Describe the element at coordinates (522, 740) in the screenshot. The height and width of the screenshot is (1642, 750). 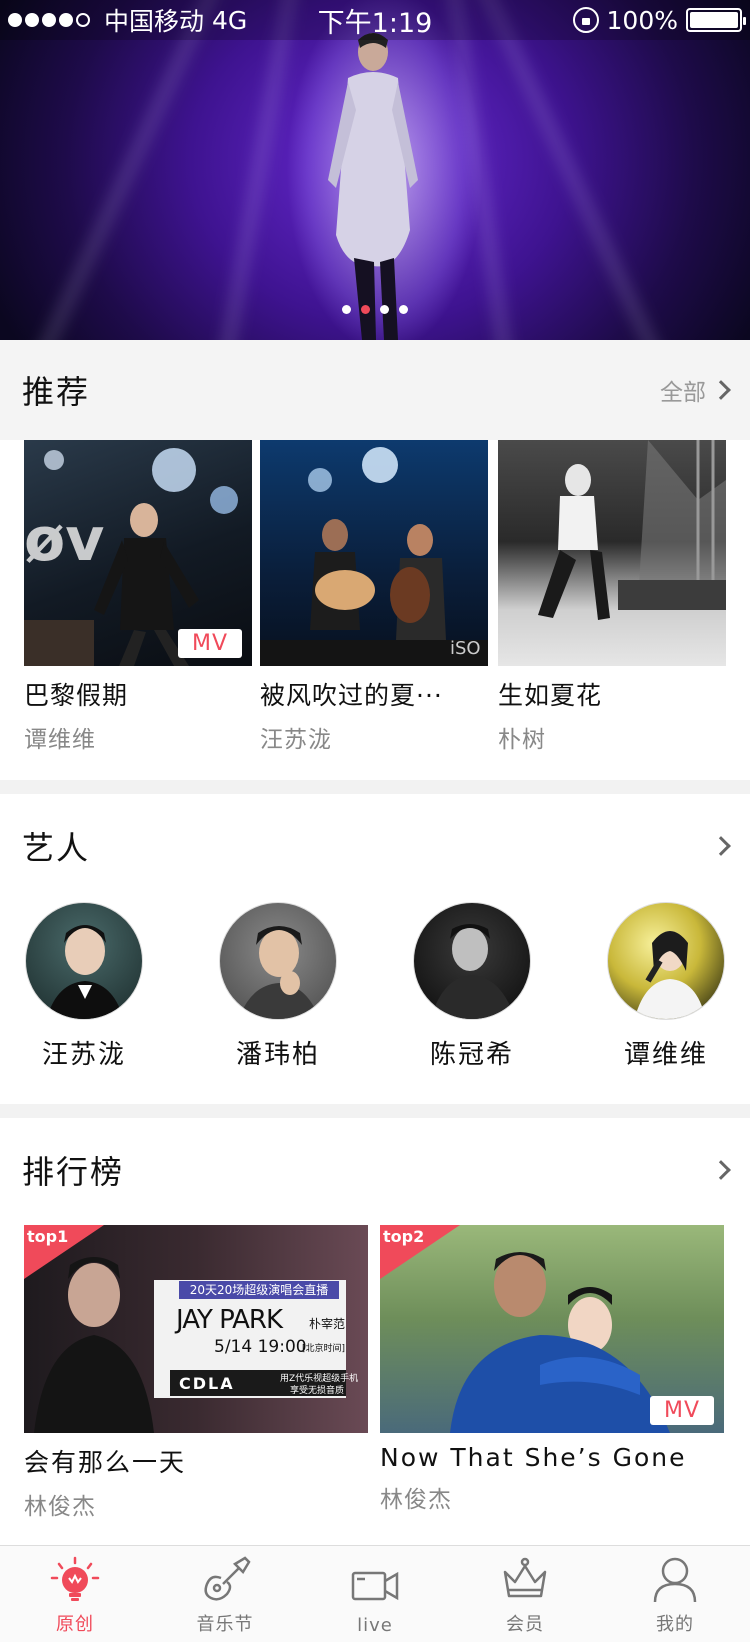
I see `recommend-artist-name: 朴树` at that location.